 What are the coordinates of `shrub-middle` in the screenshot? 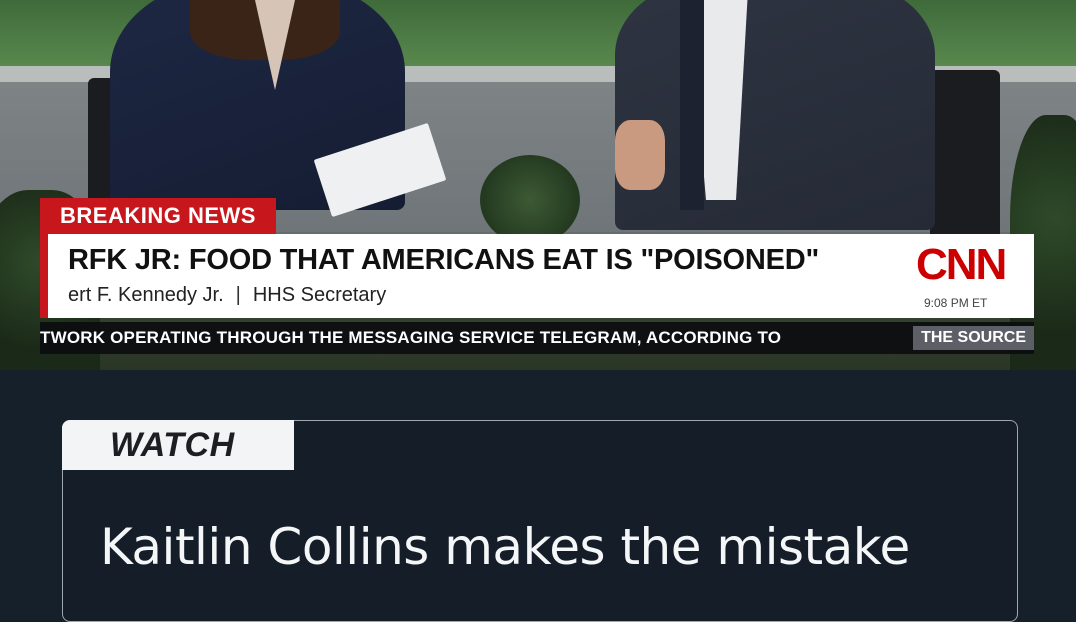 It's located at (530, 200).